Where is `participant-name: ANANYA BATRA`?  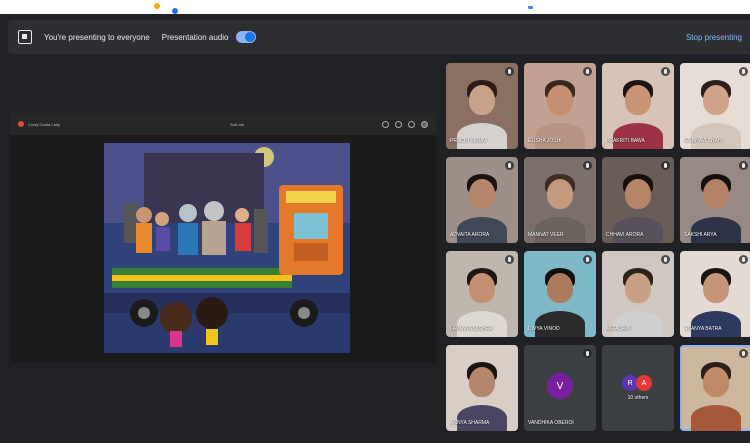 participant-name: ANANYA BATRA is located at coordinates (703, 329).